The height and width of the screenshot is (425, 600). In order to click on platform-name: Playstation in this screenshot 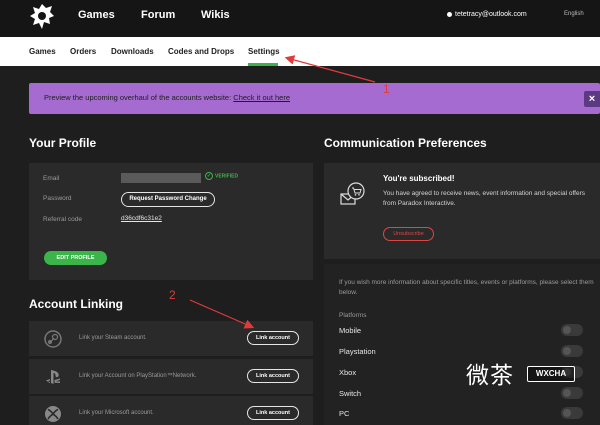, I will do `click(357, 351)`.